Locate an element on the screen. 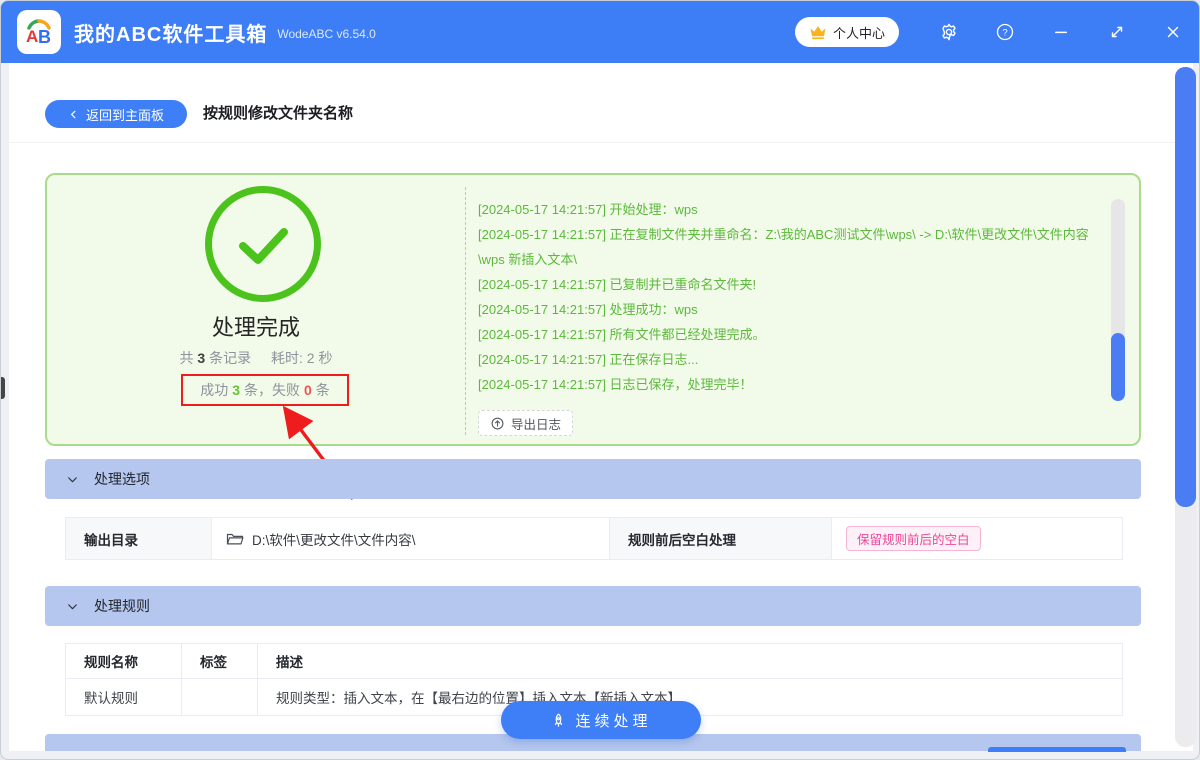 The image size is (1200, 760). rule-tag-cell is located at coordinates (220, 697).